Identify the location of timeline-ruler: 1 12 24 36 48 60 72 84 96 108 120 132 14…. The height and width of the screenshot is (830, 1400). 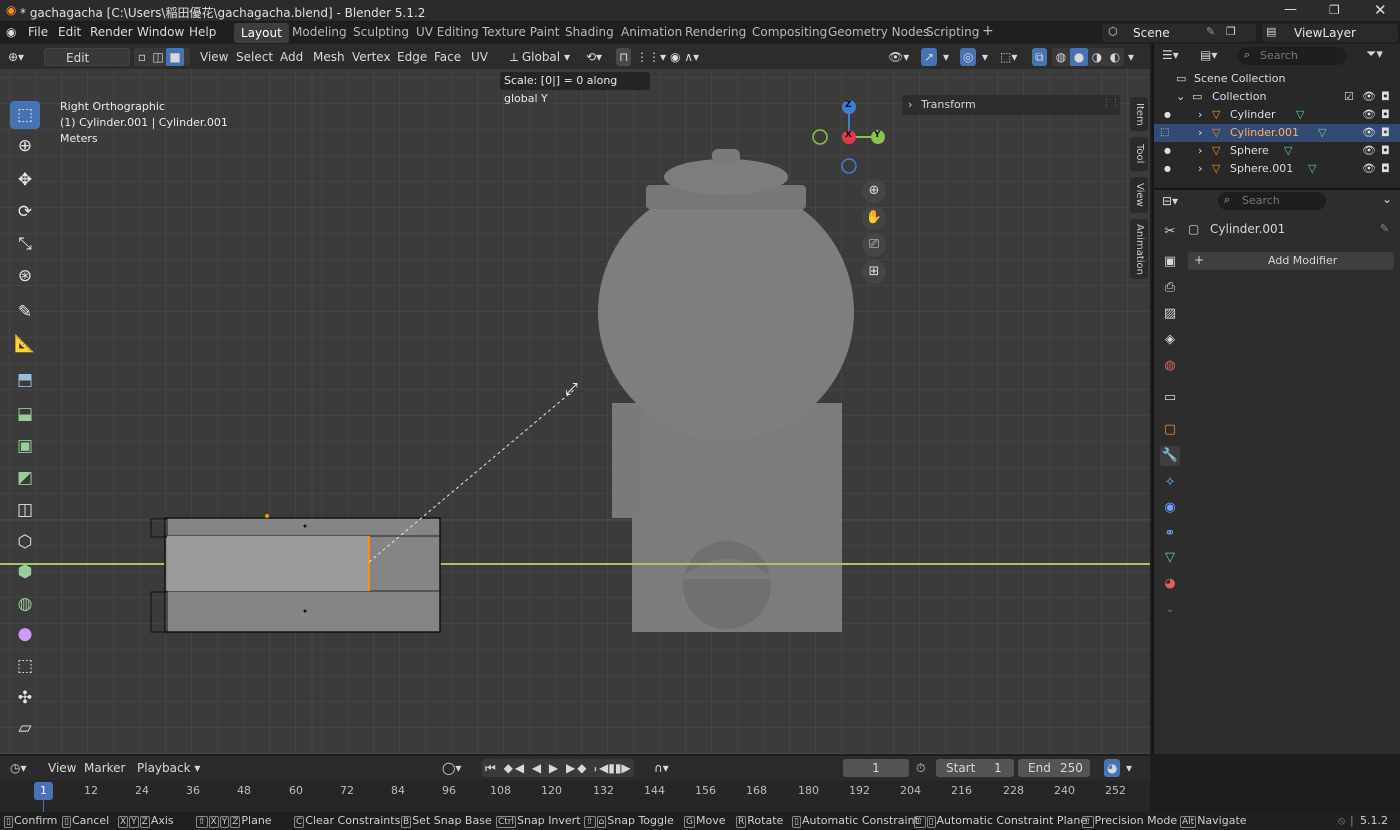
(575, 796).